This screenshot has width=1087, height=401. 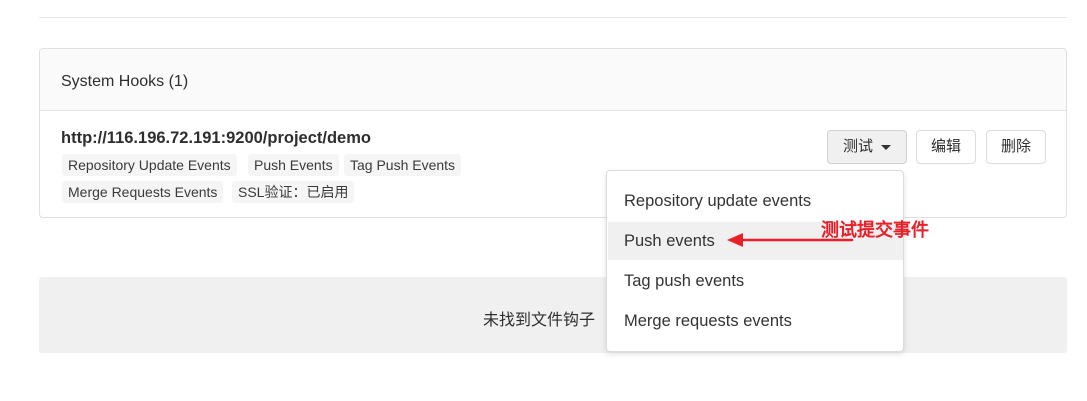 I want to click on annotation-arrow, so click(x=790, y=240).